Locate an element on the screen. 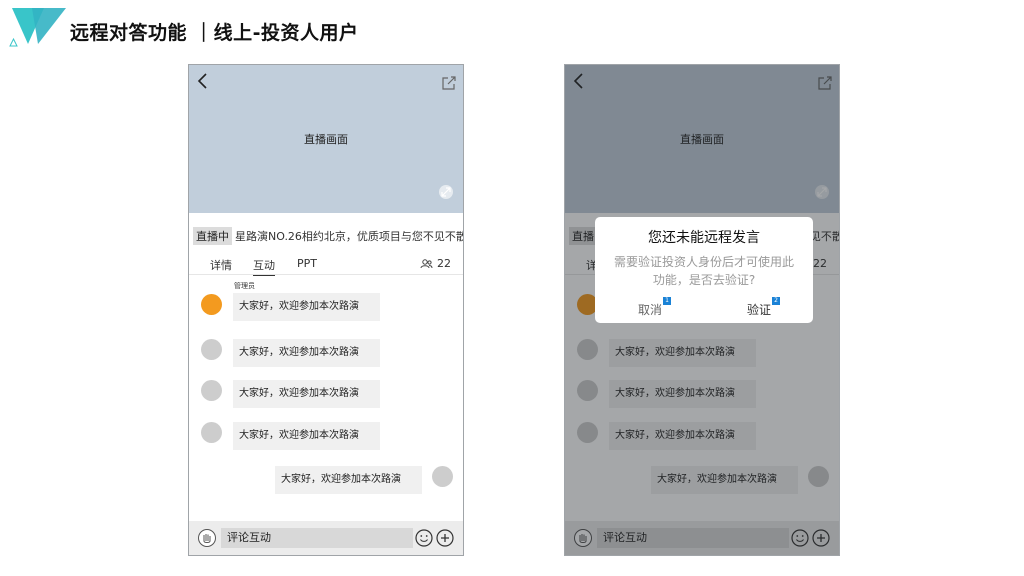 Image resolution: width=1024 pixels, height=576 pixels. cancel-button: 取消 1 is located at coordinates (655, 307).